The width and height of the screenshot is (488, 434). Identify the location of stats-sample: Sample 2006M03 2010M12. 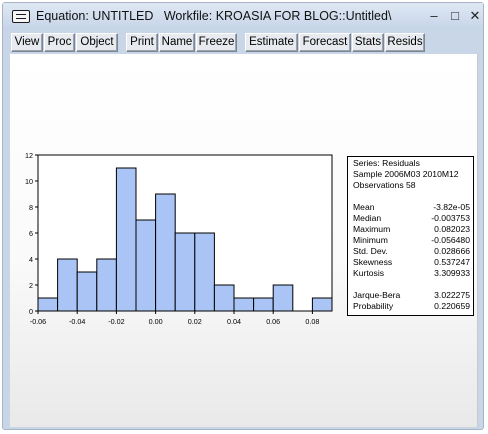
(406, 174).